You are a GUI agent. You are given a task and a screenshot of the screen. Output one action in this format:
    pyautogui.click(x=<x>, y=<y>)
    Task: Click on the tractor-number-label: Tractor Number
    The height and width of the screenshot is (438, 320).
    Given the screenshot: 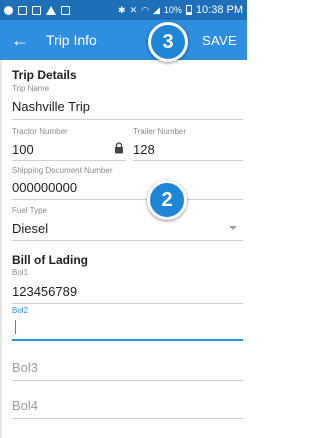 What is the action you would take?
    pyautogui.click(x=40, y=131)
    